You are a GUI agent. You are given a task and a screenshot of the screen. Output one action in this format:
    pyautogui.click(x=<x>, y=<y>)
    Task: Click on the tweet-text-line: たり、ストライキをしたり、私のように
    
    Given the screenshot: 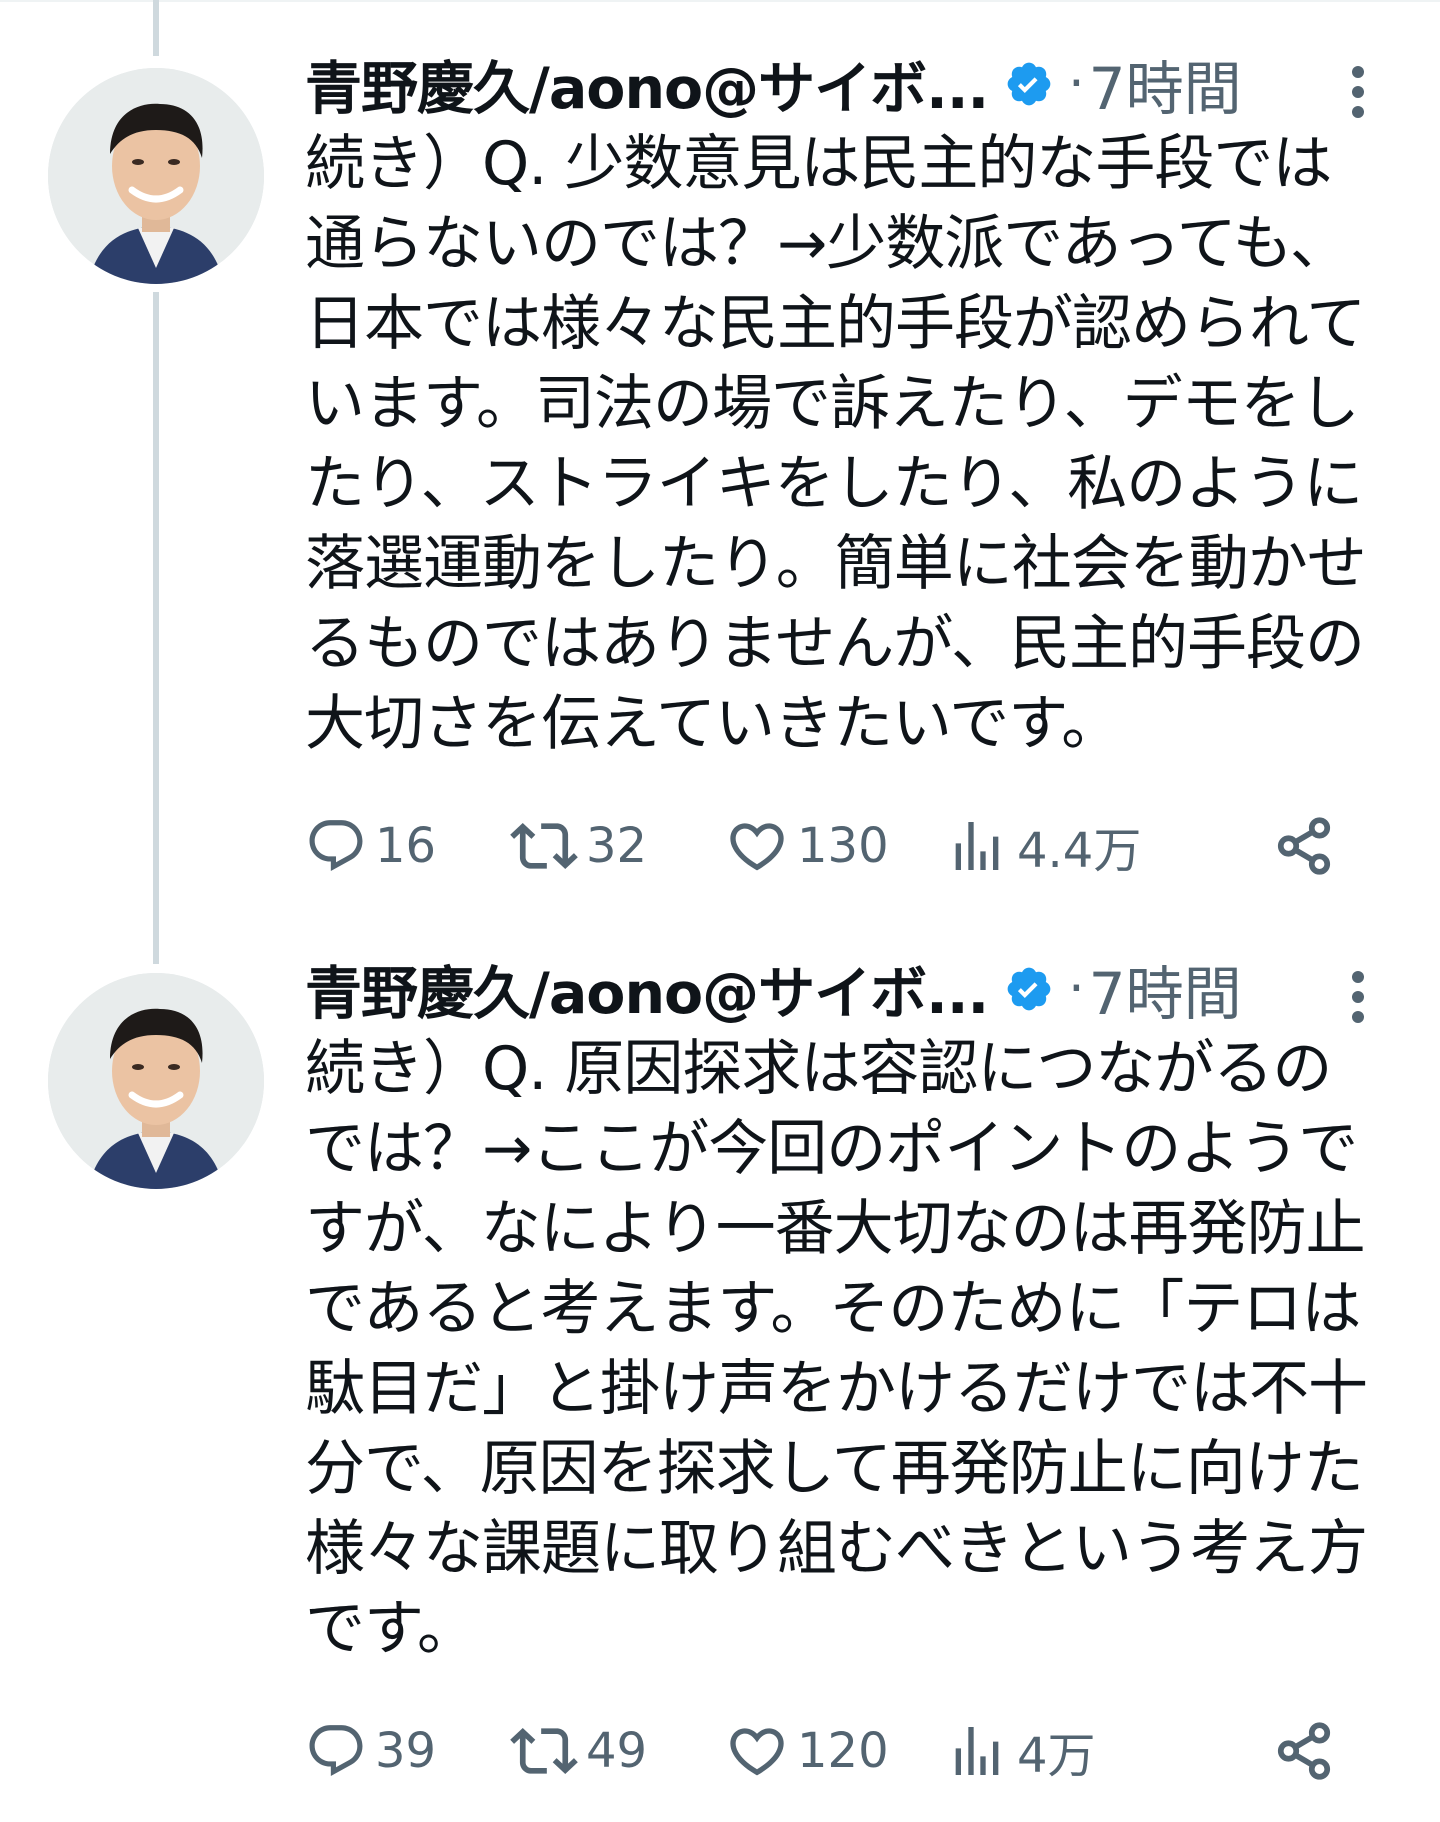 What is the action you would take?
    pyautogui.click(x=834, y=484)
    